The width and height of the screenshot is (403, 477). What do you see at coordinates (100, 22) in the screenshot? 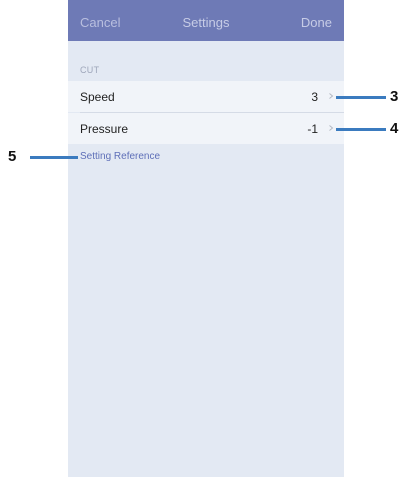
I see `cancel-button: Cancel` at bounding box center [100, 22].